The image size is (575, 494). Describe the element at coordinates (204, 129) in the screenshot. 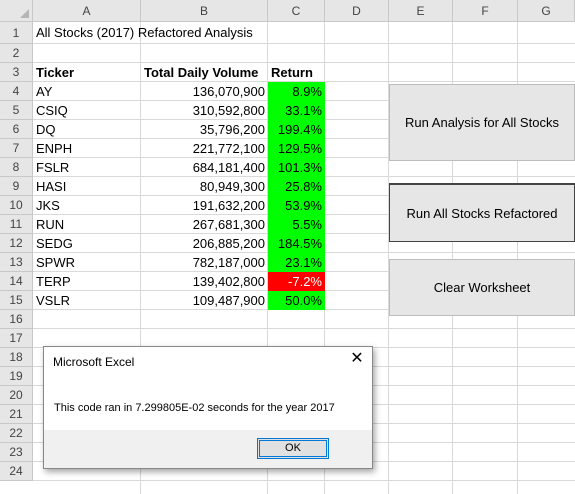

I see `volume-cell: 35,796,200` at that location.